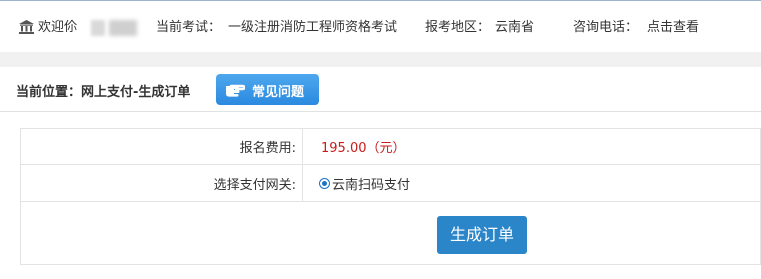 The image size is (761, 279). What do you see at coordinates (123, 28) in the screenshot?
I see `redacted-name` at bounding box center [123, 28].